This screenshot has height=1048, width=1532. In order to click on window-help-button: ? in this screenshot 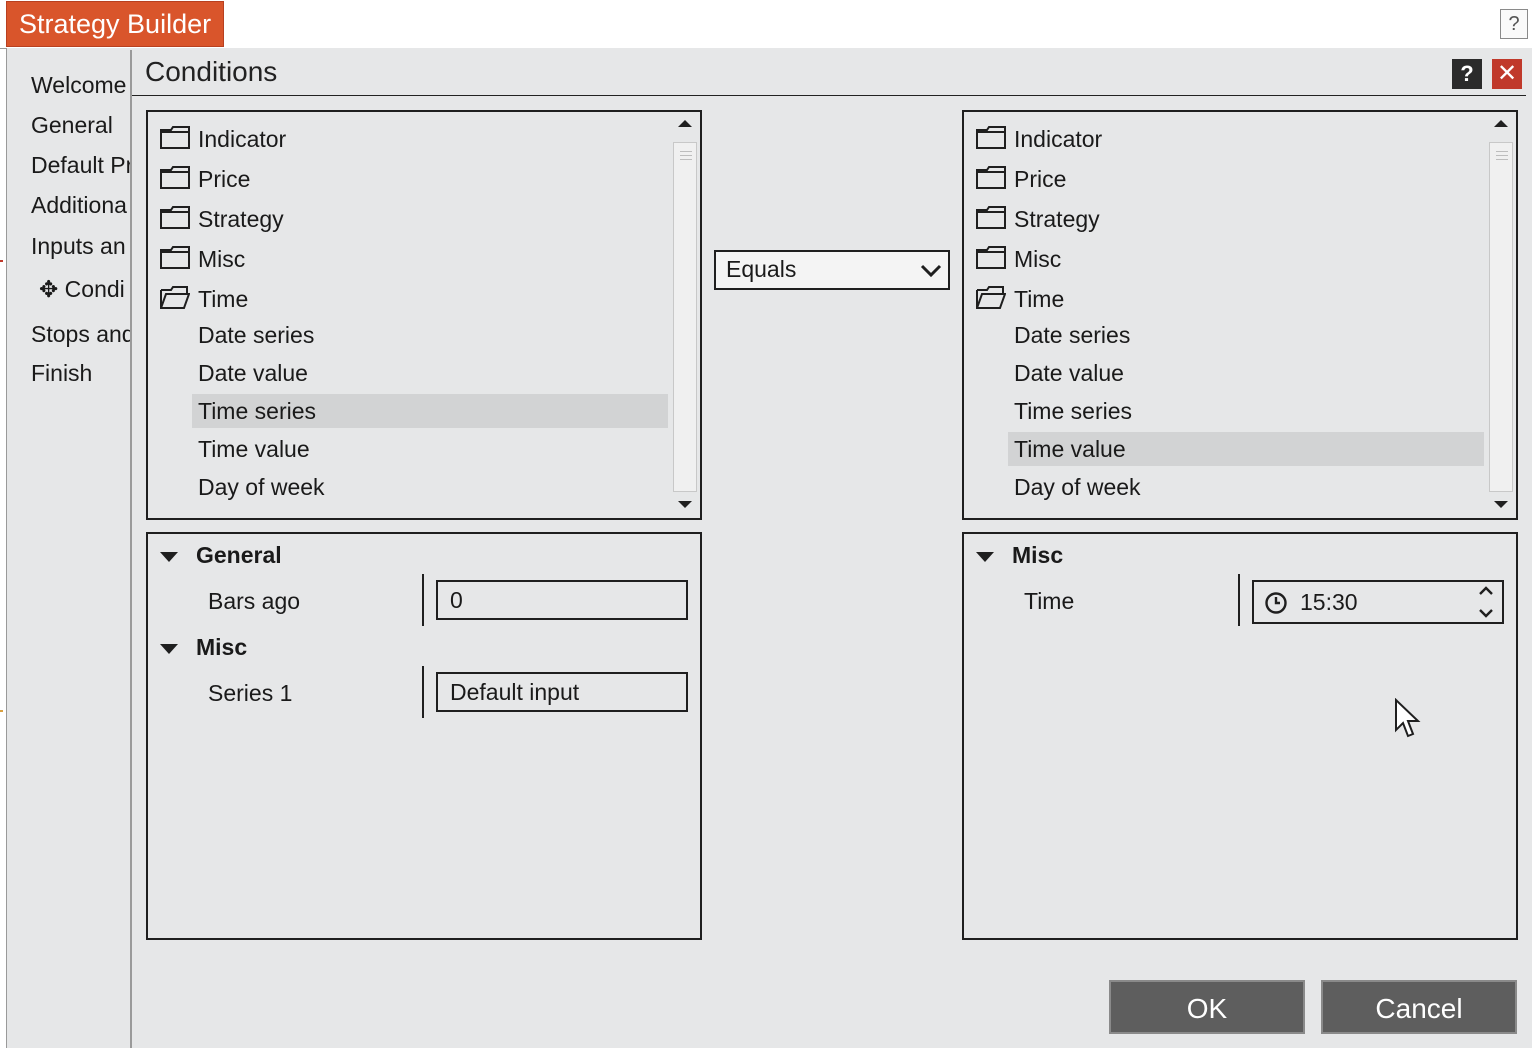, I will do `click(1514, 24)`.